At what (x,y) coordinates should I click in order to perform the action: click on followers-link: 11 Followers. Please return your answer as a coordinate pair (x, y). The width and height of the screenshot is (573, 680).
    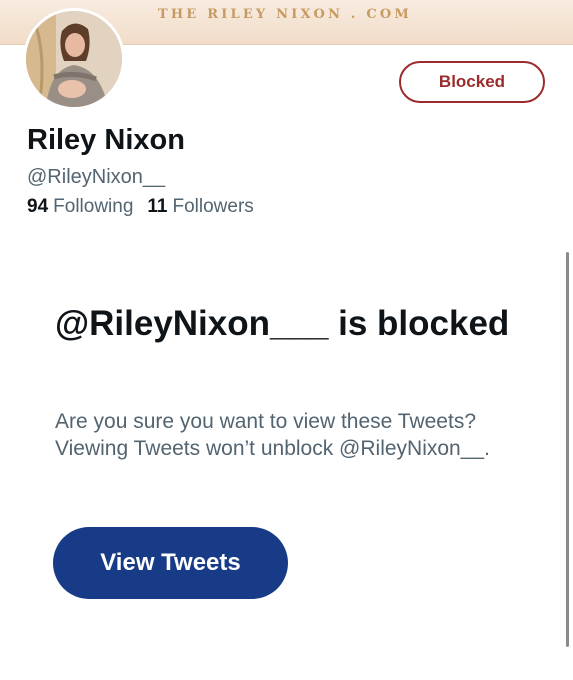
    Looking at the image, I should click on (200, 207).